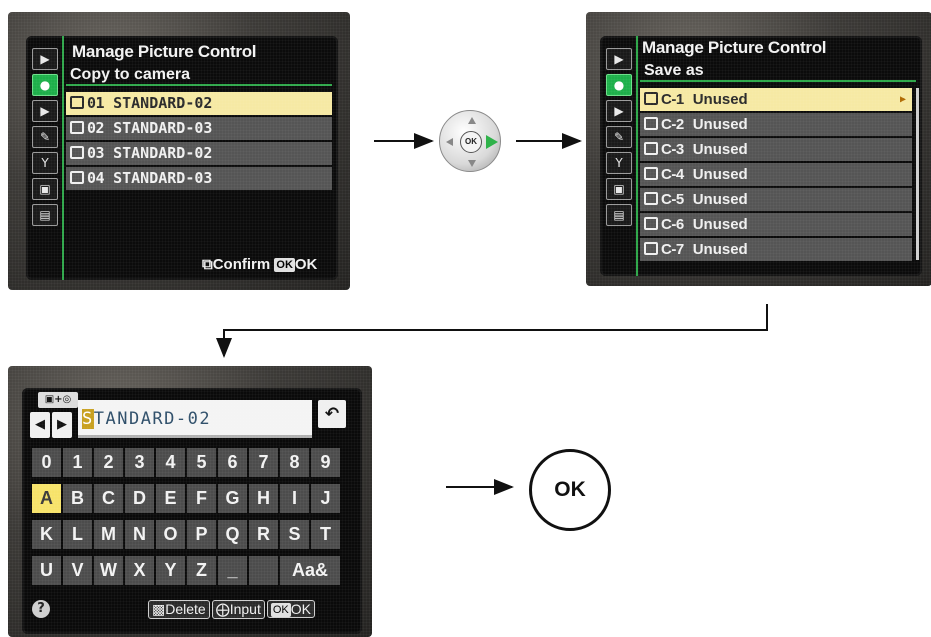 The width and height of the screenshot is (931, 637). I want to click on help-icon: ?, so click(41, 609).